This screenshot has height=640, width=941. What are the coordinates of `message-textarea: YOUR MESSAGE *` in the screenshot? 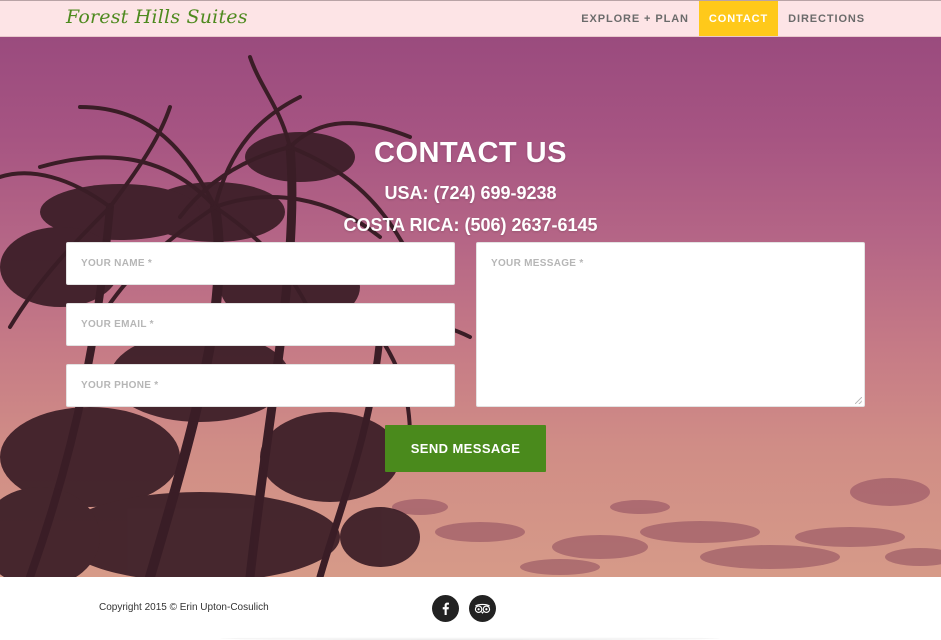 It's located at (670, 324).